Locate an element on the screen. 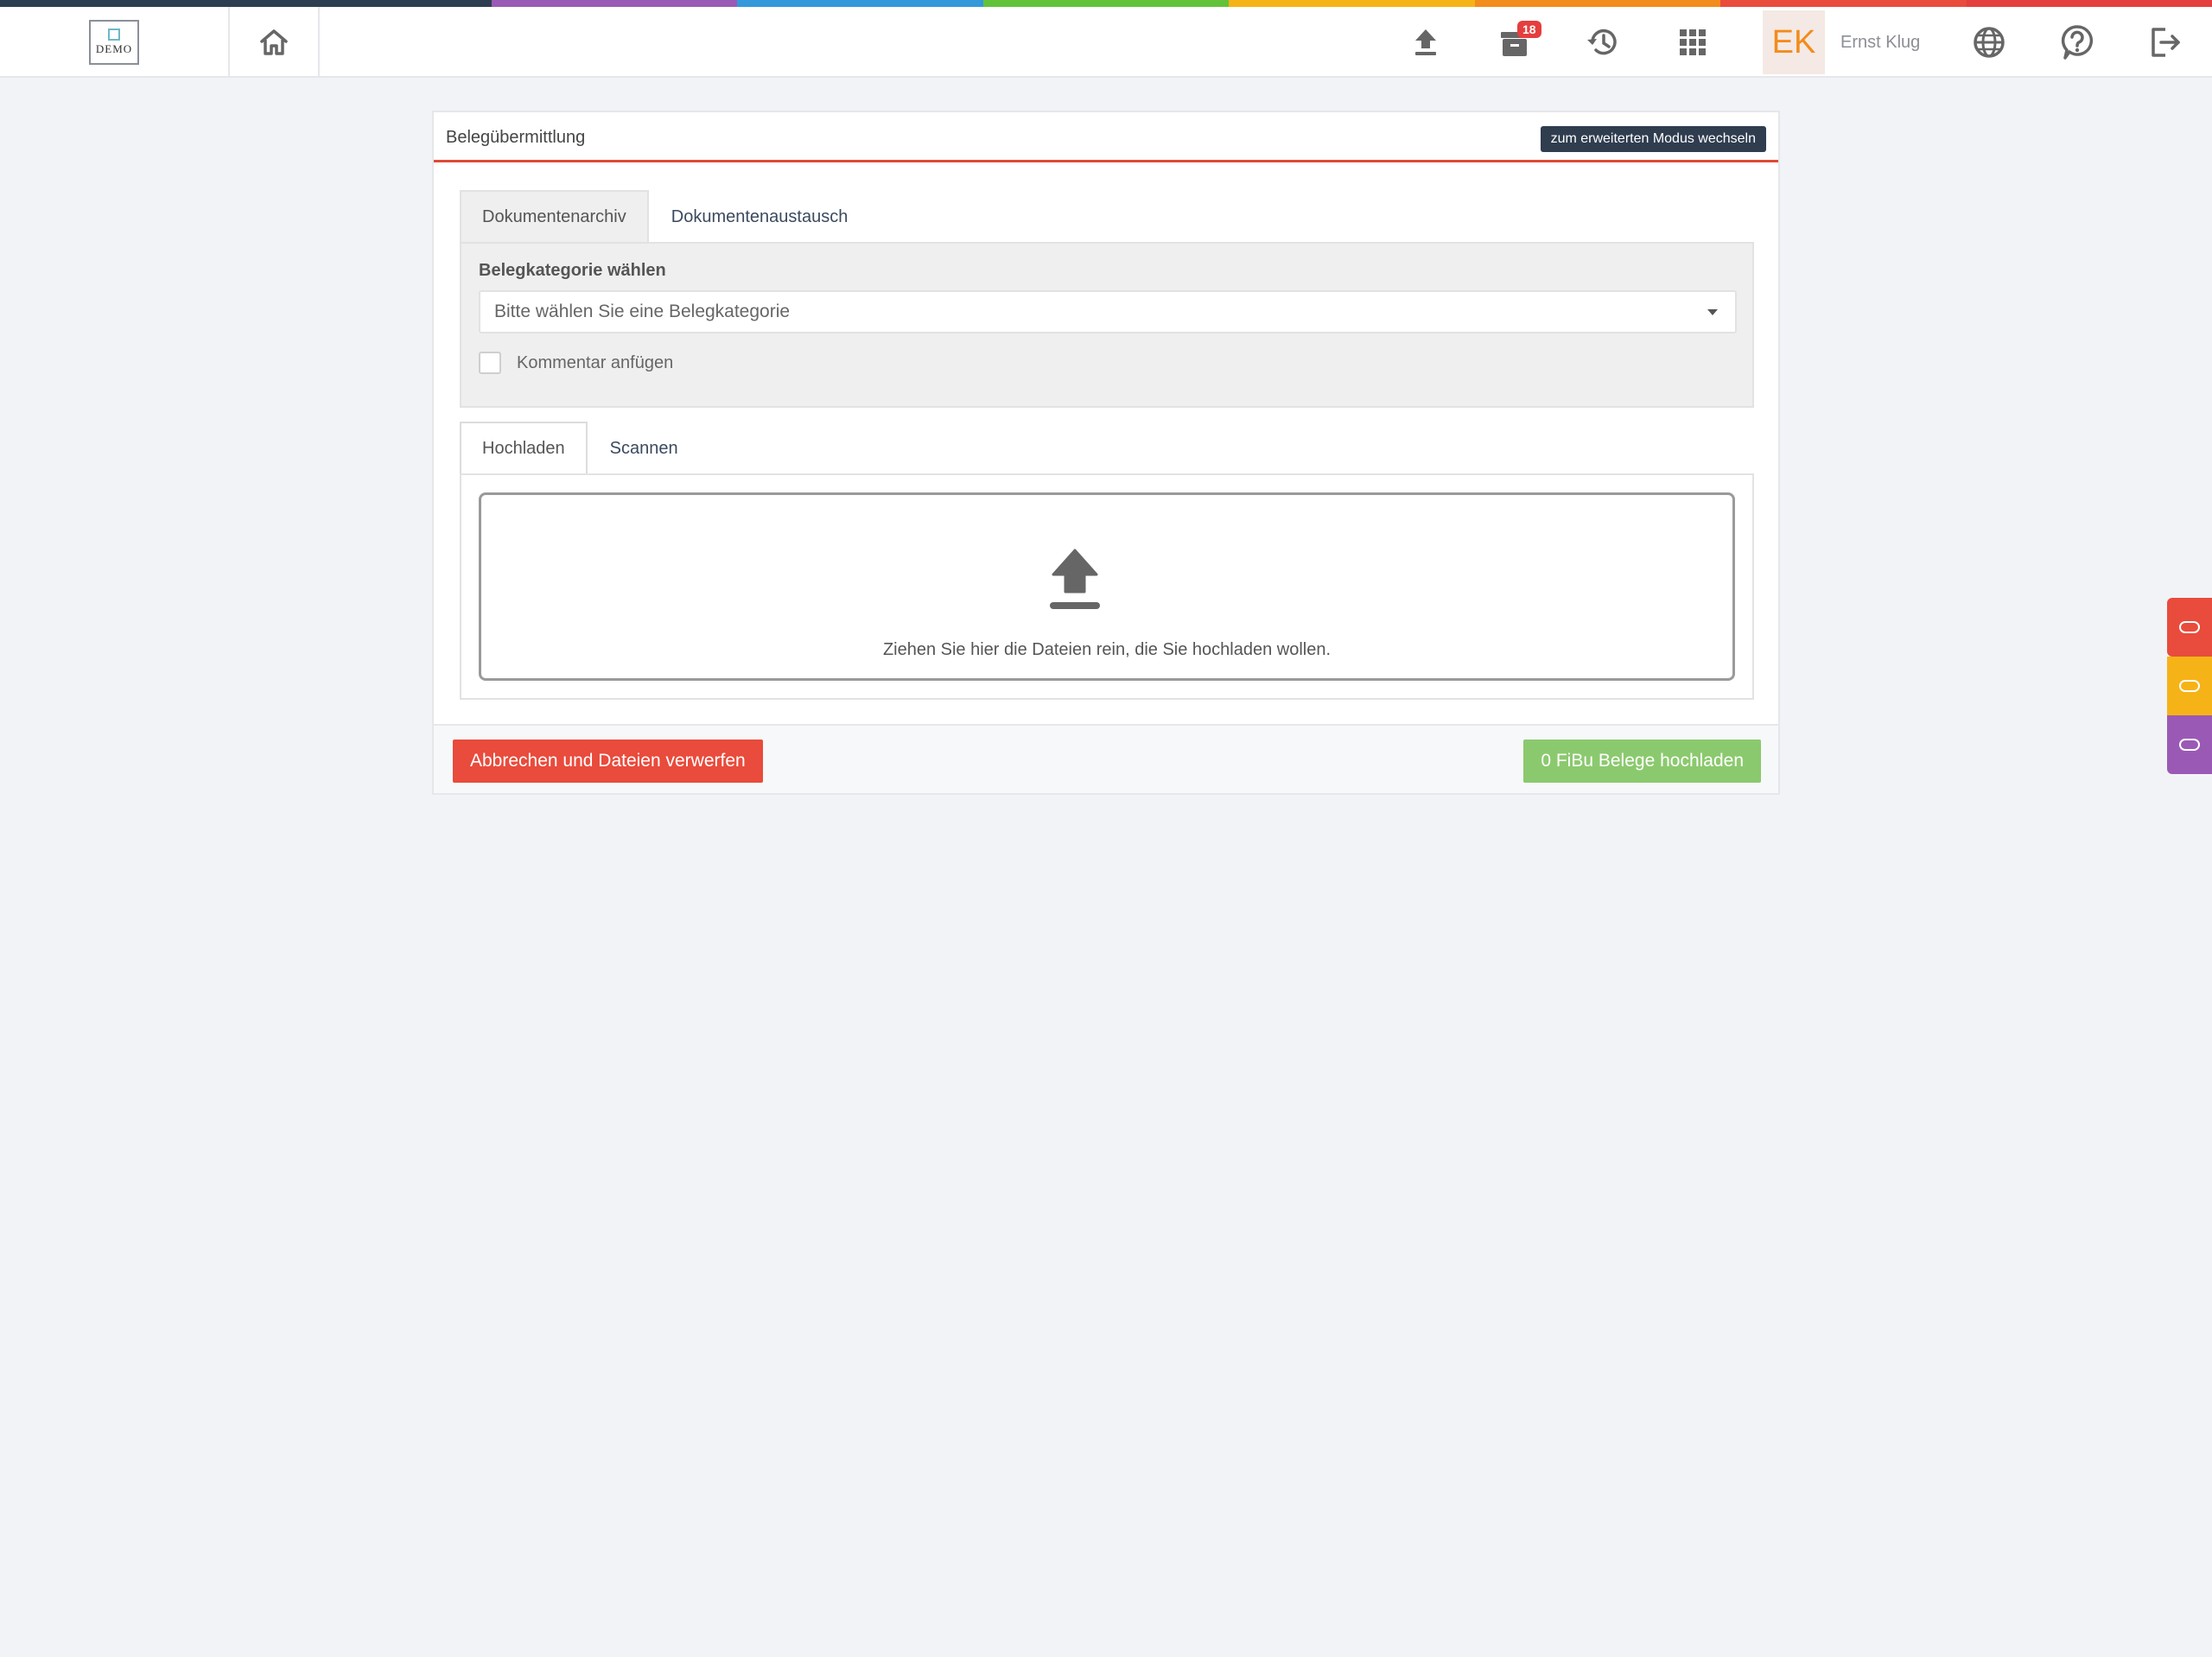 This screenshot has width=2212, height=1657. logout-icon is located at coordinates (2166, 42).